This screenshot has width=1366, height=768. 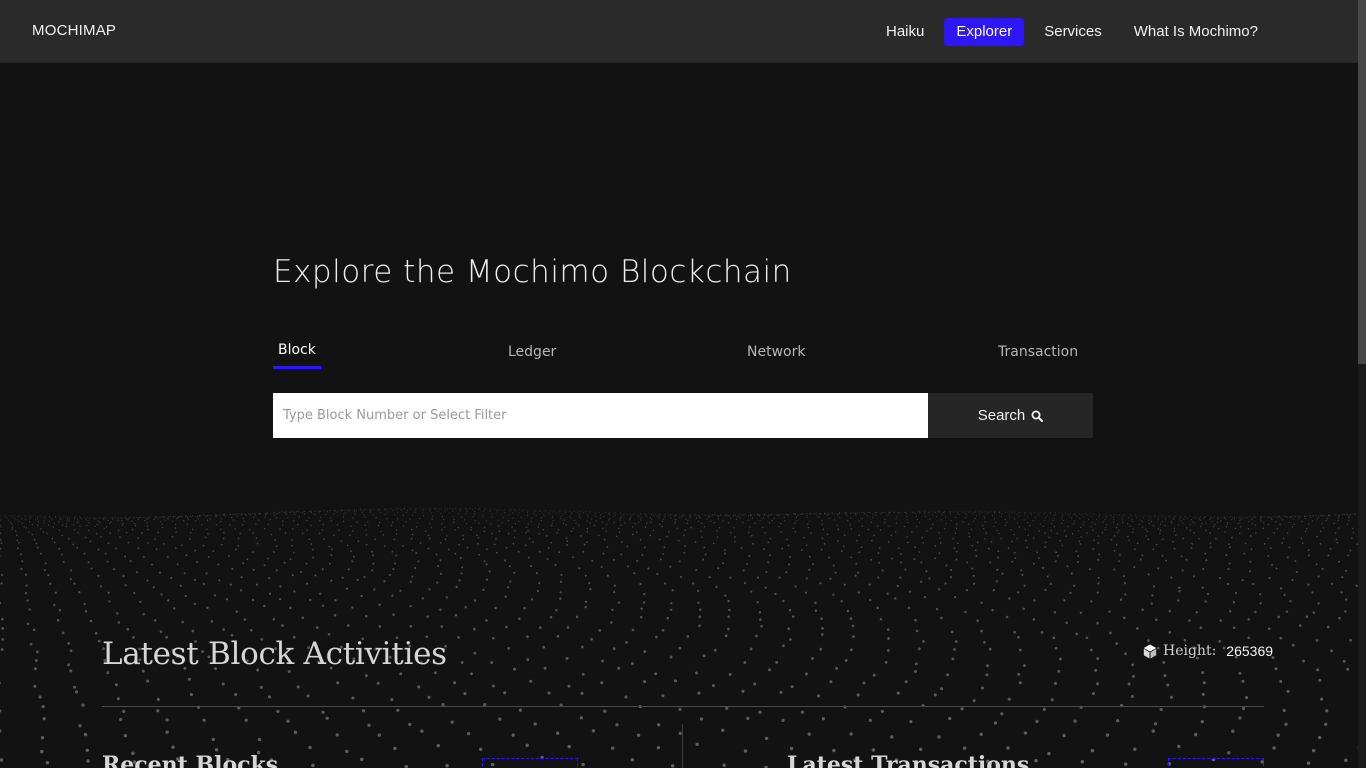 I want to click on section-title: Latest Block Activities, so click(x=274, y=654).